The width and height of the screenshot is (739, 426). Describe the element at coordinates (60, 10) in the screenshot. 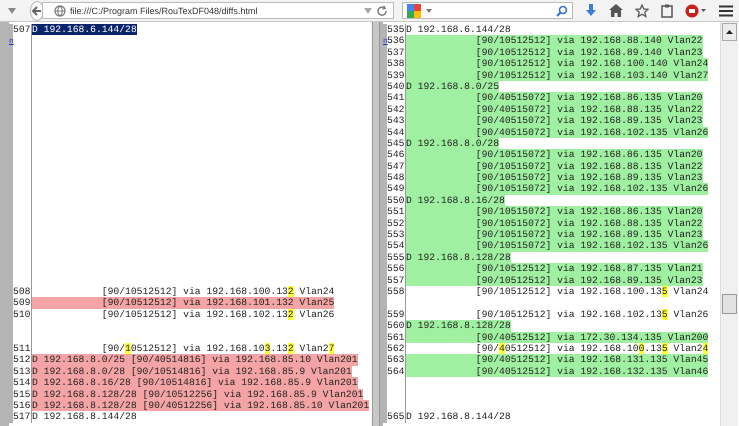

I see `globe-icon` at that location.